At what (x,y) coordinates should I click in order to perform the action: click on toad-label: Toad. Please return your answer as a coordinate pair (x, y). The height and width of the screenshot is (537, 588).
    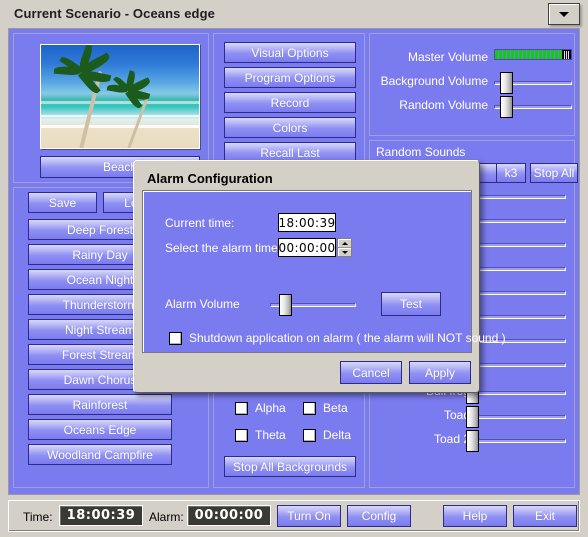
    Looking at the image, I should click on (456, 415).